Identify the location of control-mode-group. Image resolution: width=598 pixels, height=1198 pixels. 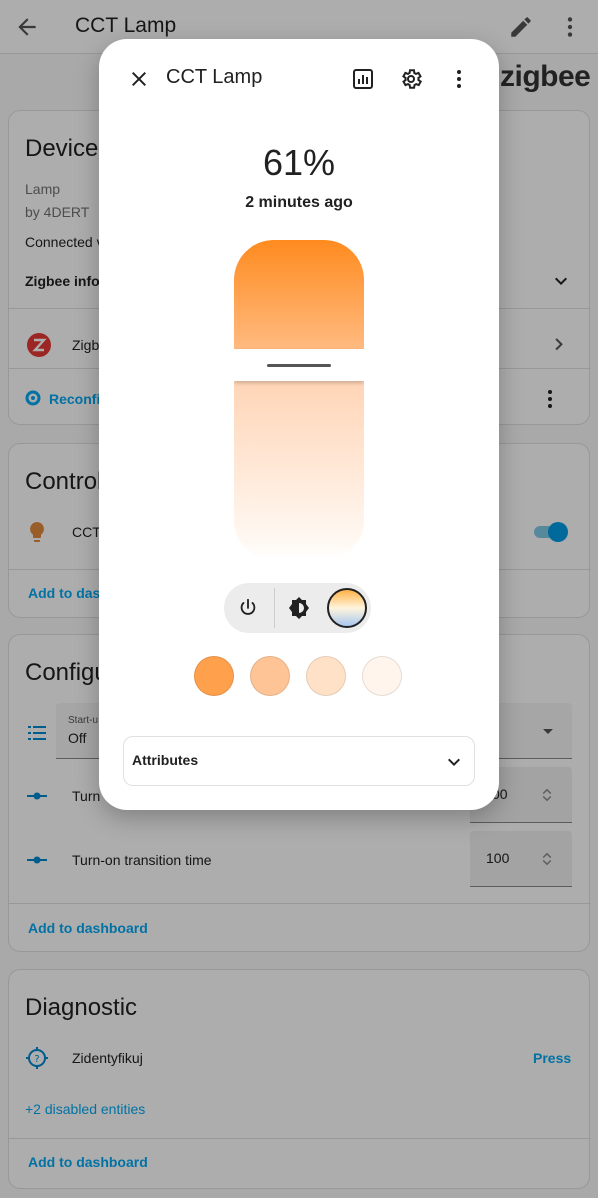
(297, 608).